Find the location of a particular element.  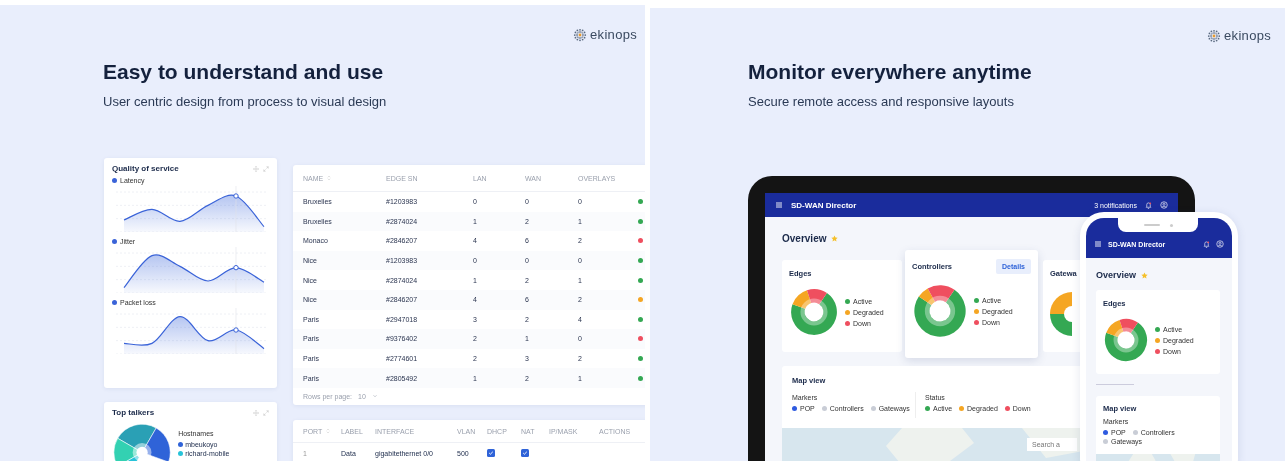

headline: Monitor everywhere anytime is located at coordinates (890, 72).